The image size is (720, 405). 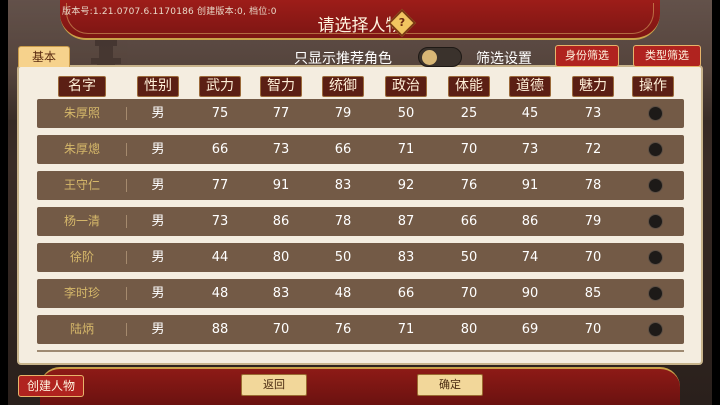 What do you see at coordinates (281, 86) in the screenshot?
I see `column-header-intellect: 智力` at bounding box center [281, 86].